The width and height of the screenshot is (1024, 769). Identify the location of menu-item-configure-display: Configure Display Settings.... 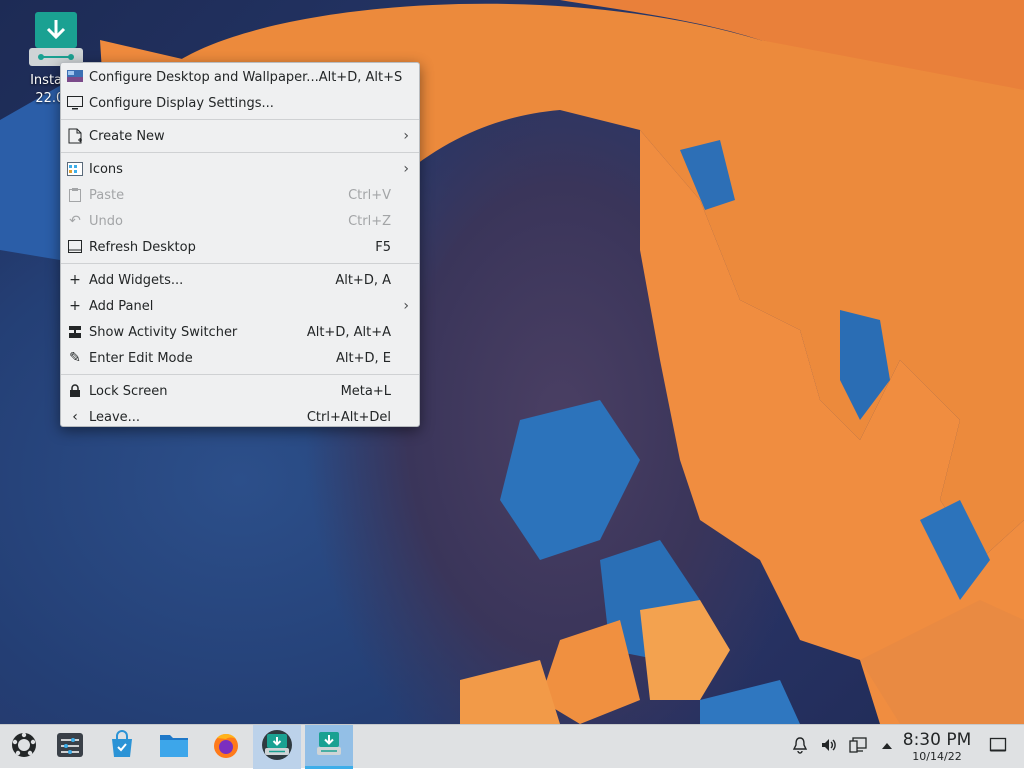
(240, 103).